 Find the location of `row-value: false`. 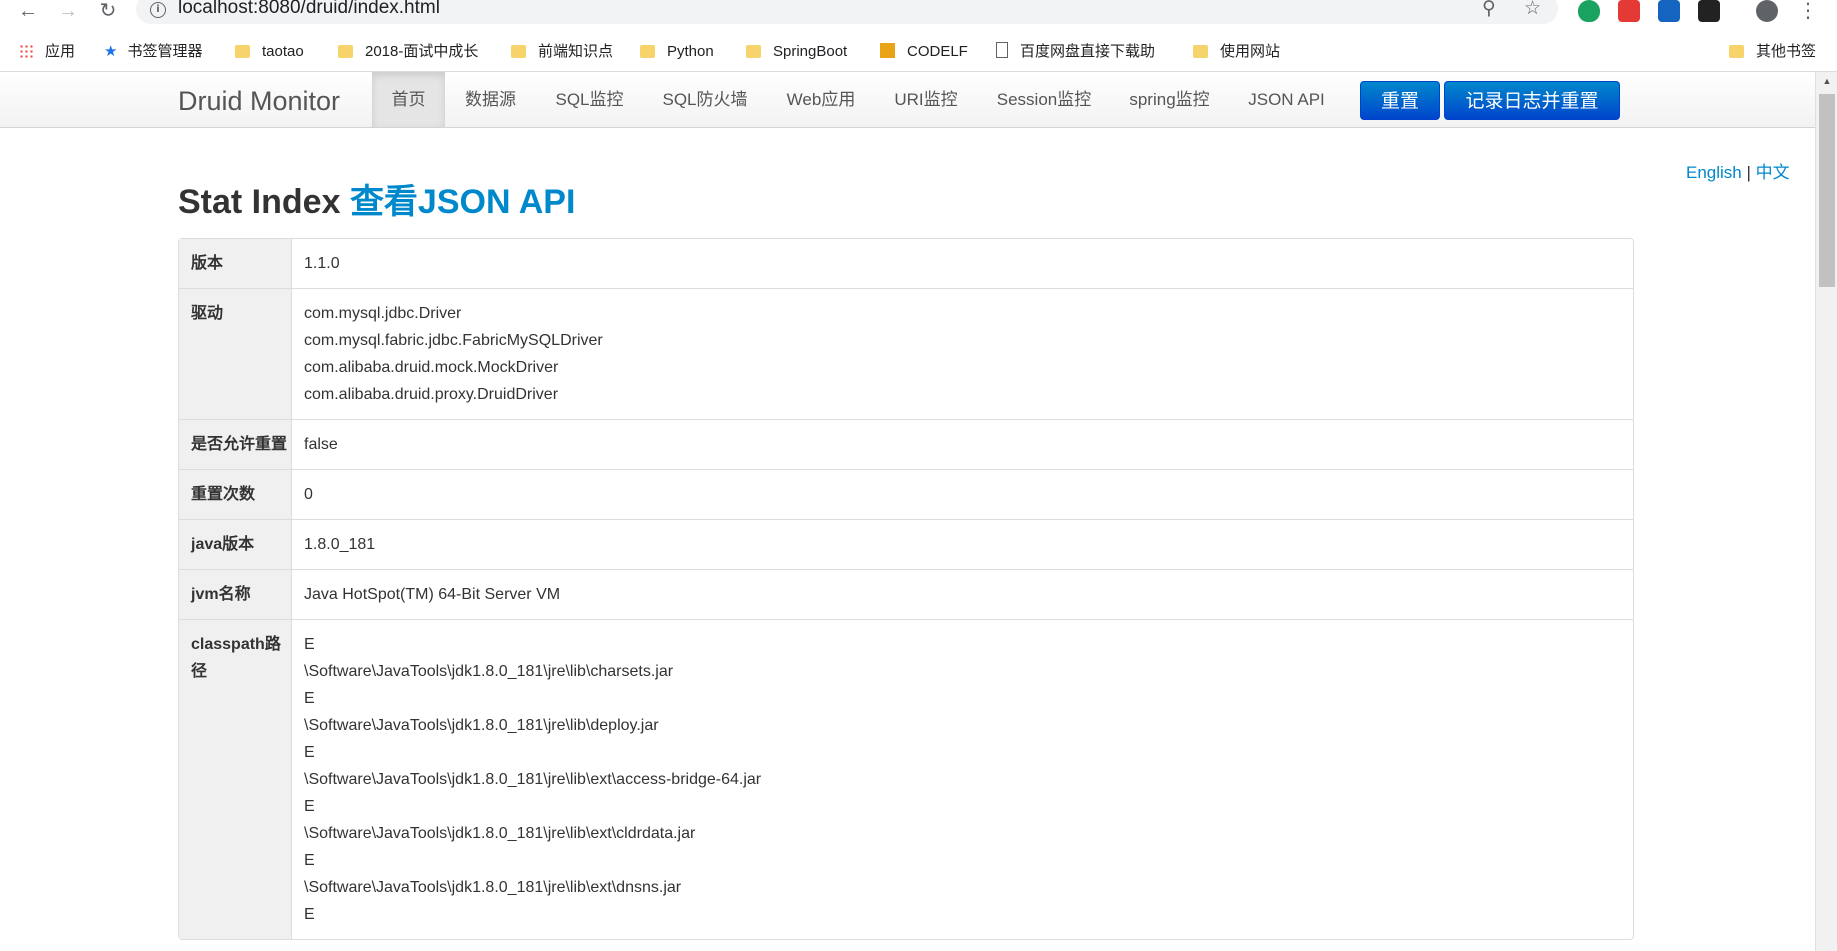

row-value: false is located at coordinates (962, 444).